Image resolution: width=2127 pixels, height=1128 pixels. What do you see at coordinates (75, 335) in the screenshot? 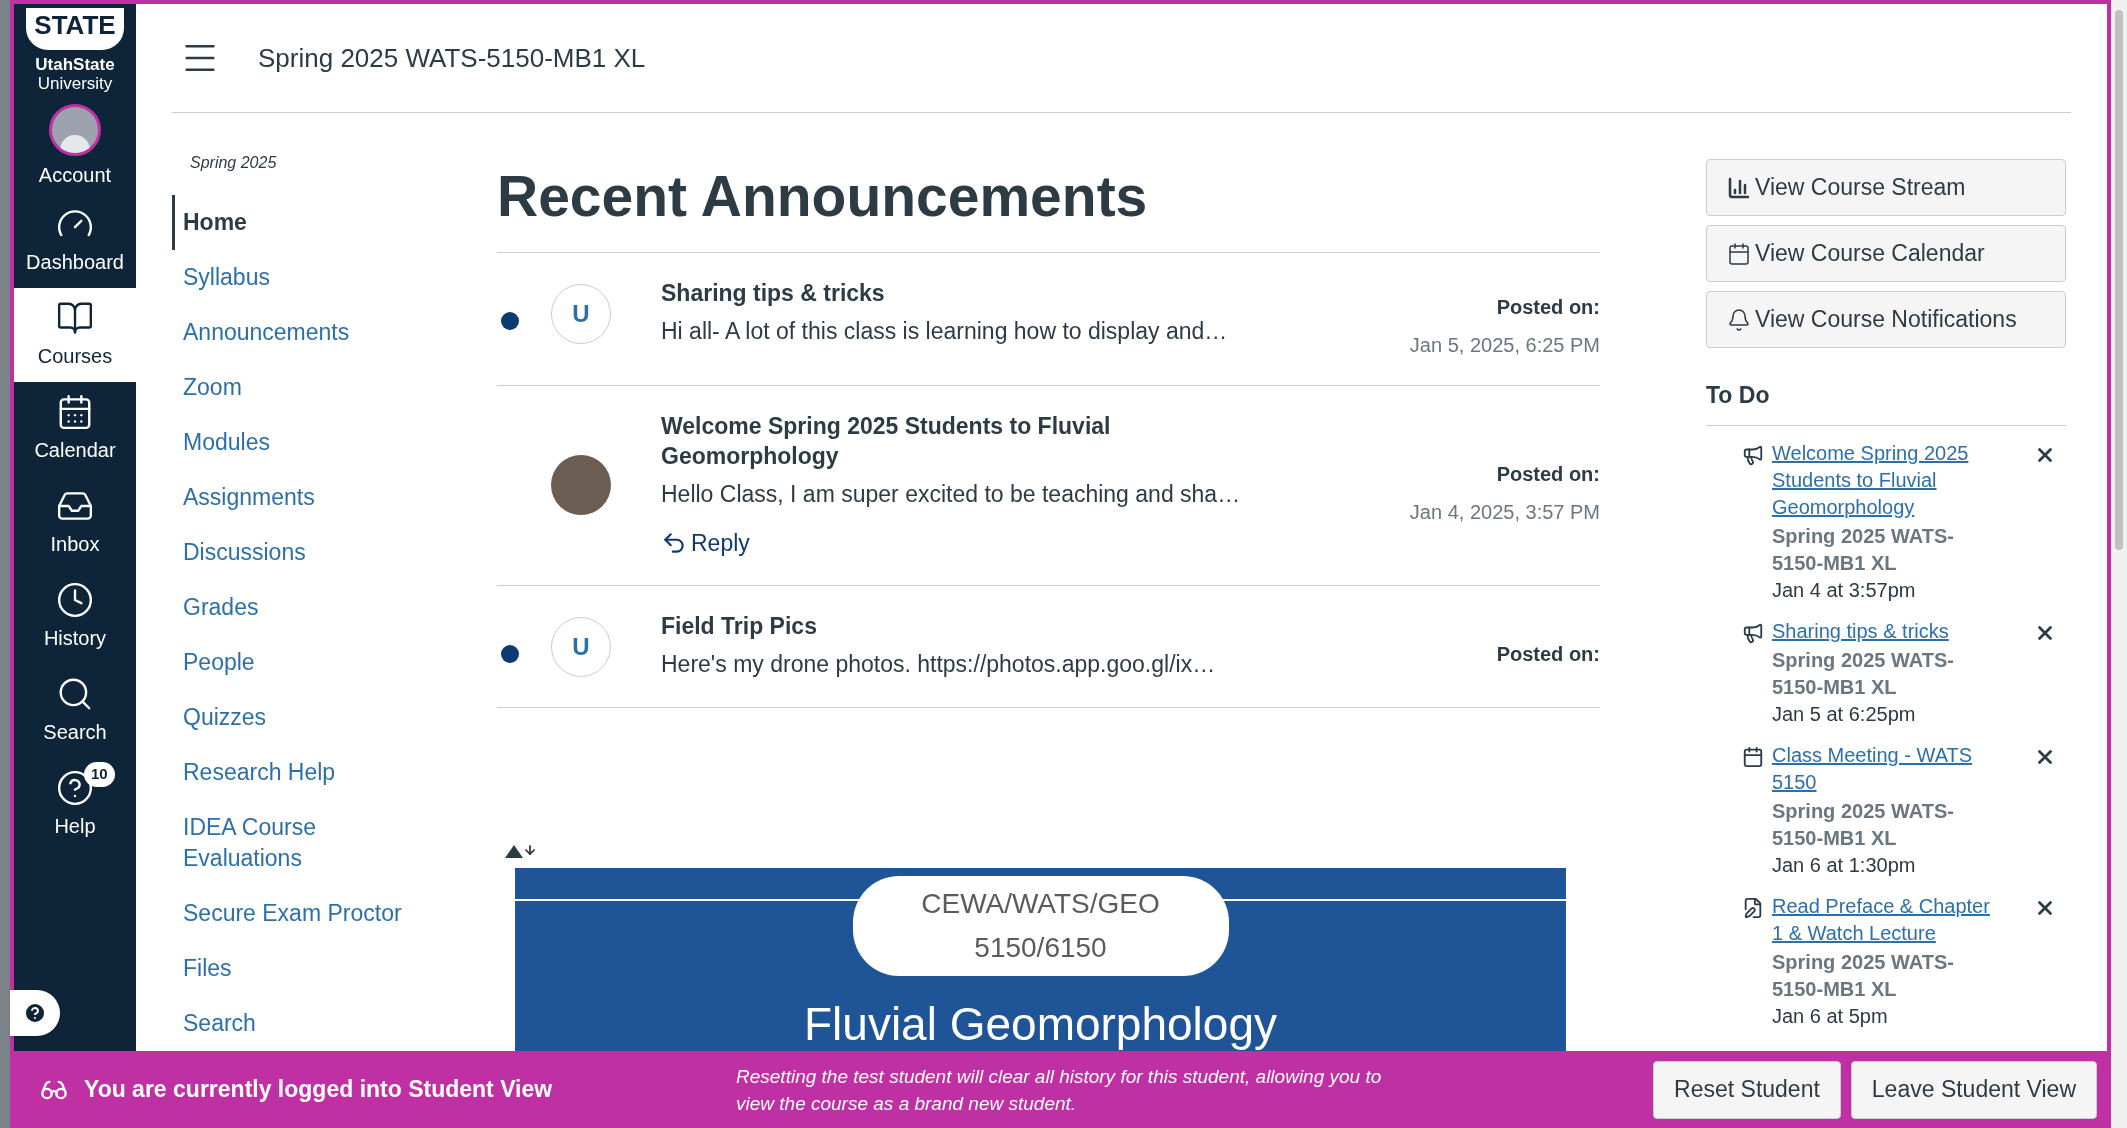
I see `global-nav-item: Courses` at bounding box center [75, 335].